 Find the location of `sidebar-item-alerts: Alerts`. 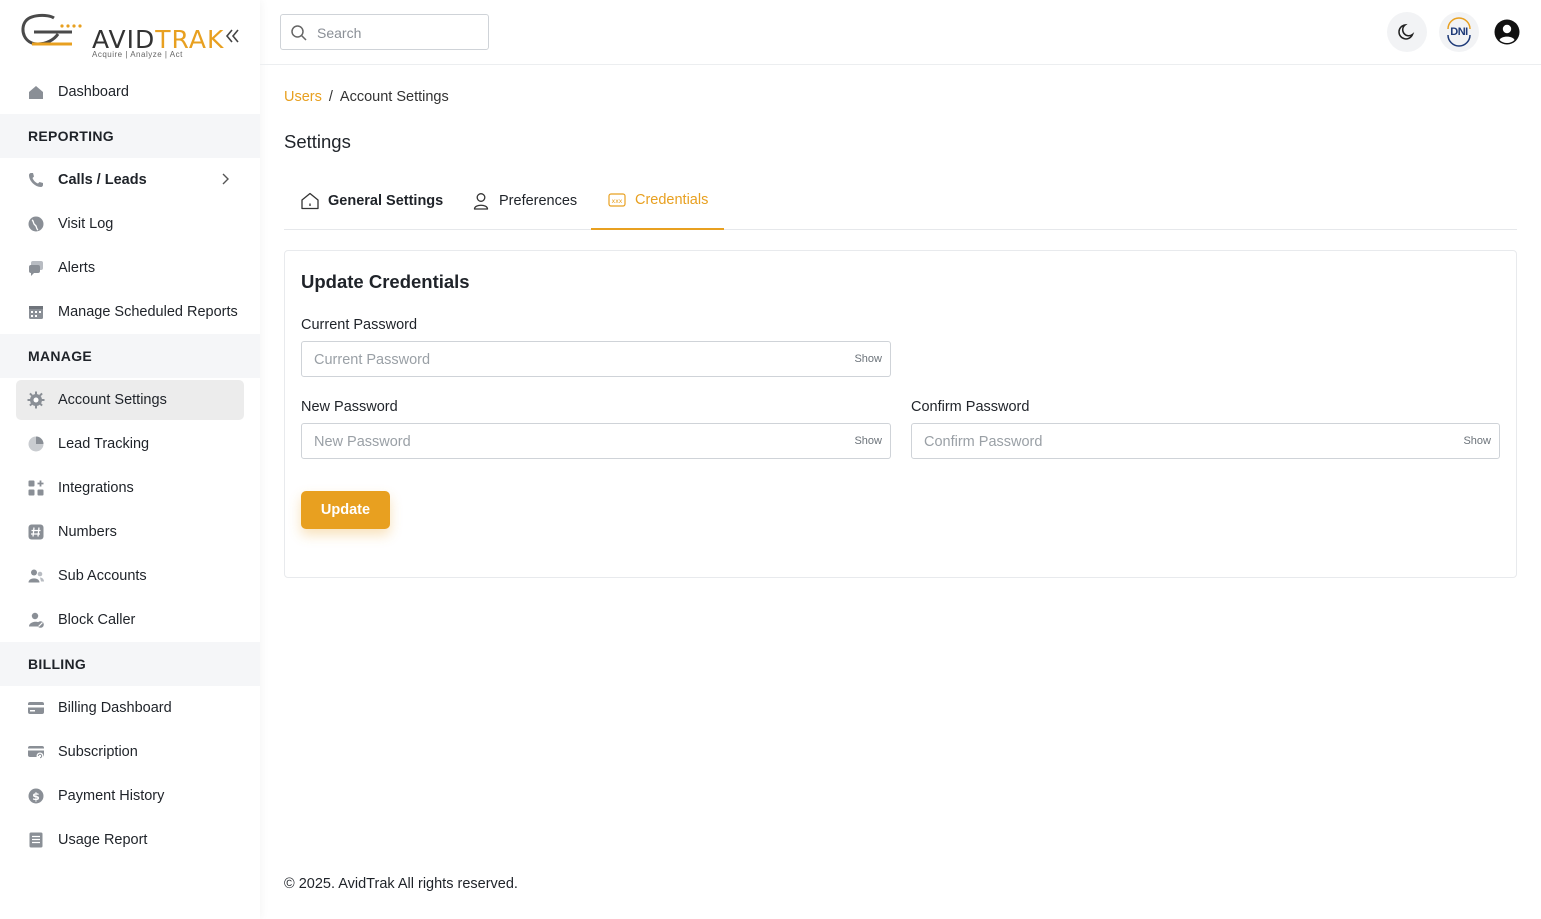

sidebar-item-alerts: Alerts is located at coordinates (130, 268).